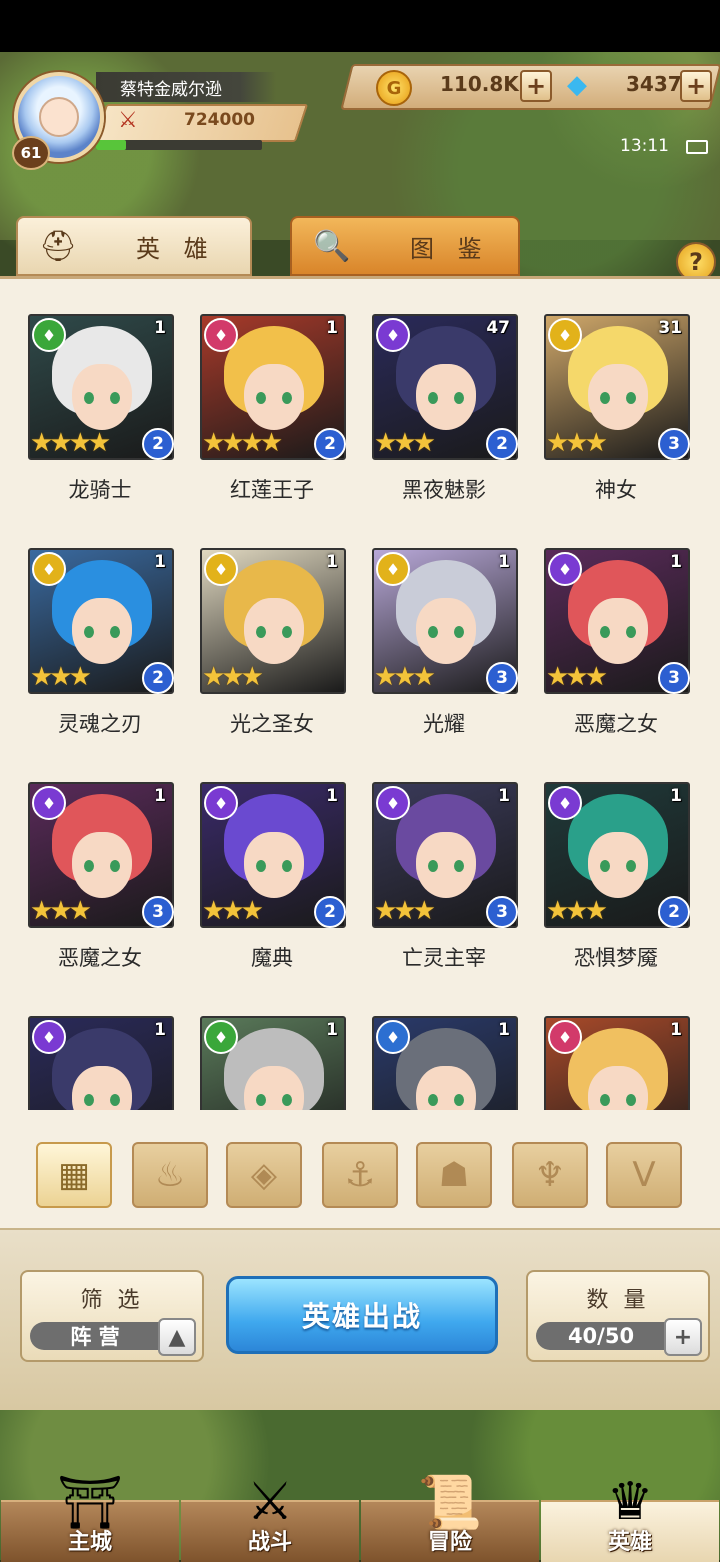 The image size is (720, 1562). Describe the element at coordinates (134, 246) in the screenshot. I see `tab-heroes: ⛑ 英 雄` at that location.